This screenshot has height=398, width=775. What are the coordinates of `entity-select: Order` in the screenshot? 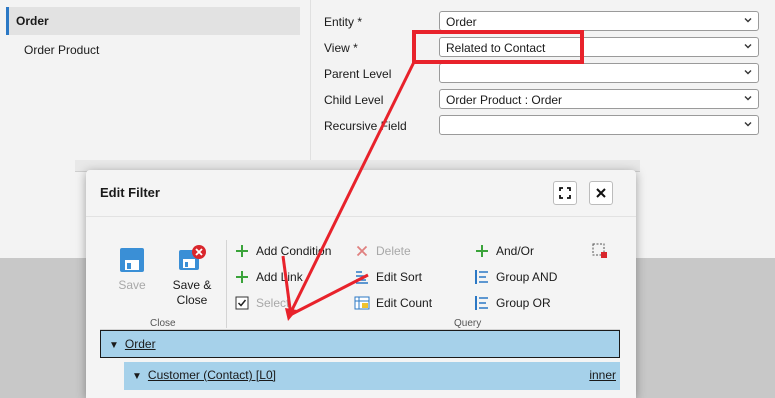 It's located at (599, 21).